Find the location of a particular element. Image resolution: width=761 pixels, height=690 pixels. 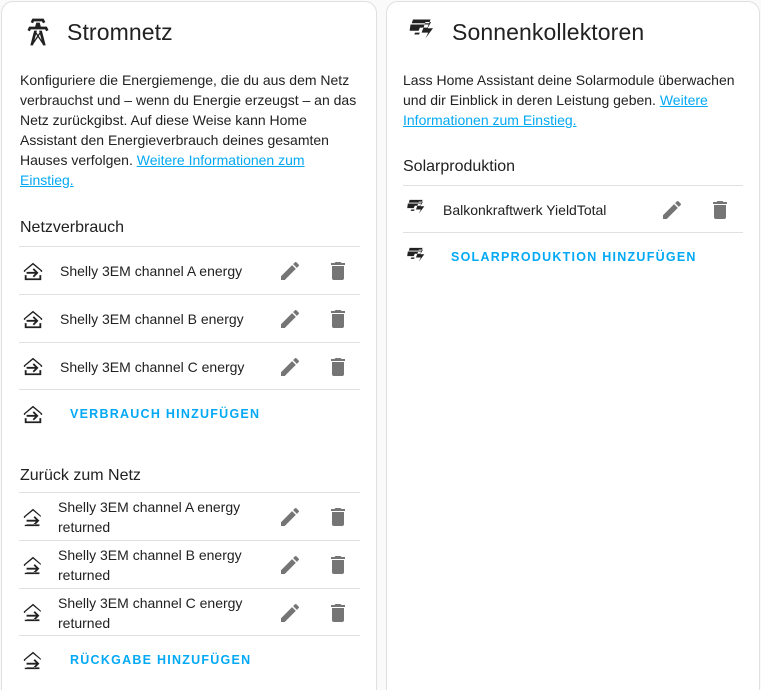

return-label-line1: Shelly 3EM channel B energy is located at coordinates (150, 555).